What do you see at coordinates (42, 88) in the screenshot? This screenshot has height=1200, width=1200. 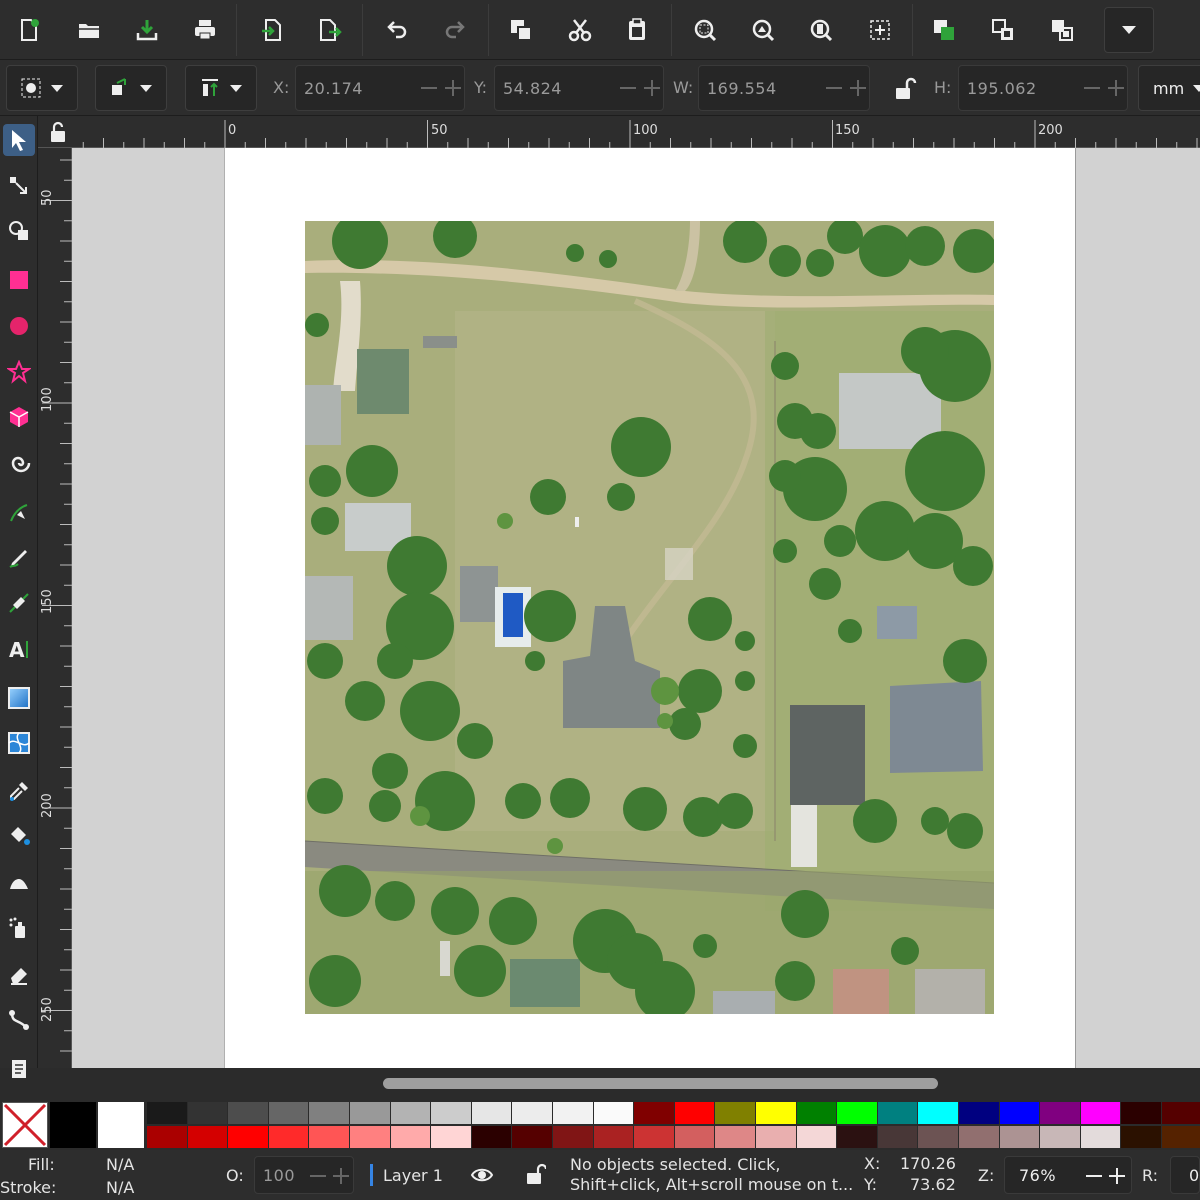 I see `select-mode-dropdown` at bounding box center [42, 88].